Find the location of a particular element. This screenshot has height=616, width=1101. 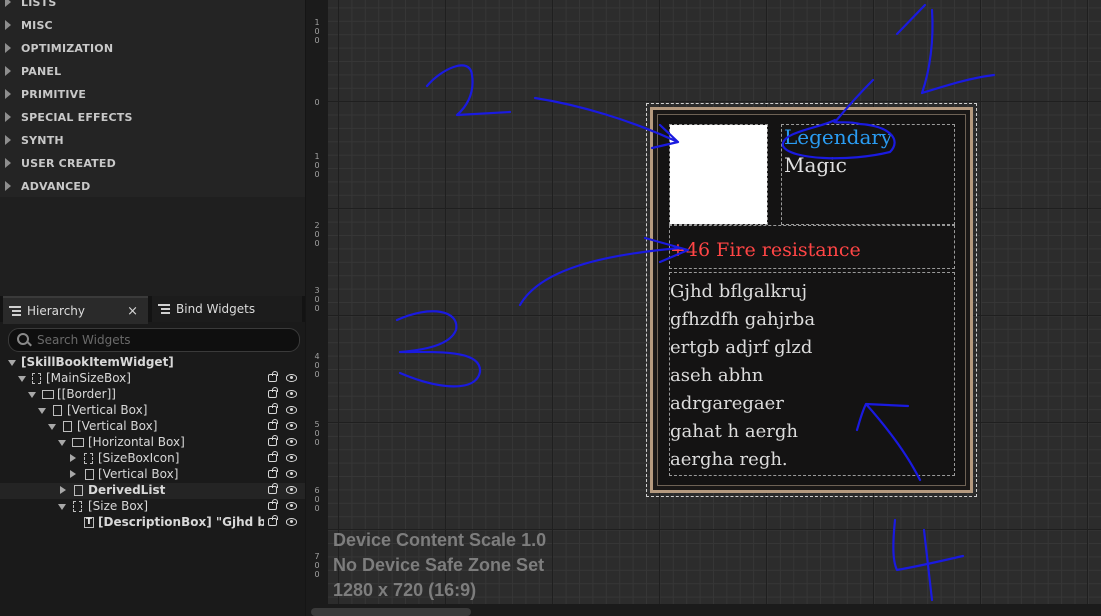

tree-item-horizontal-box: [Horizontal Box] is located at coordinates (152, 443).